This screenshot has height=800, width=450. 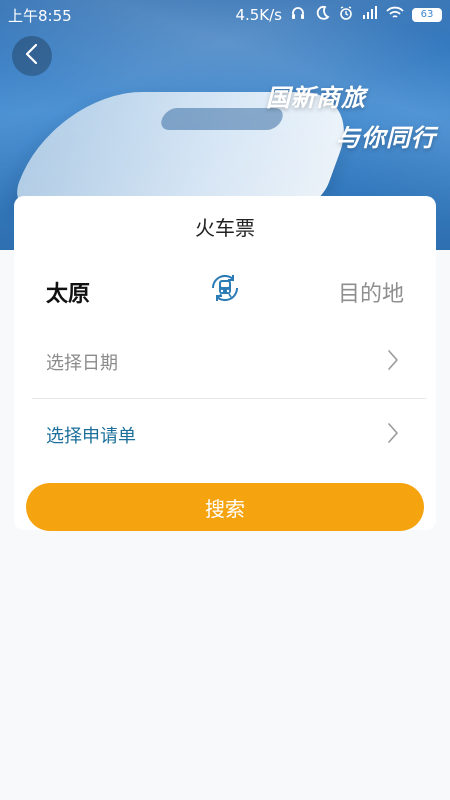 What do you see at coordinates (68, 292) in the screenshot?
I see `departure-city: 太原` at bounding box center [68, 292].